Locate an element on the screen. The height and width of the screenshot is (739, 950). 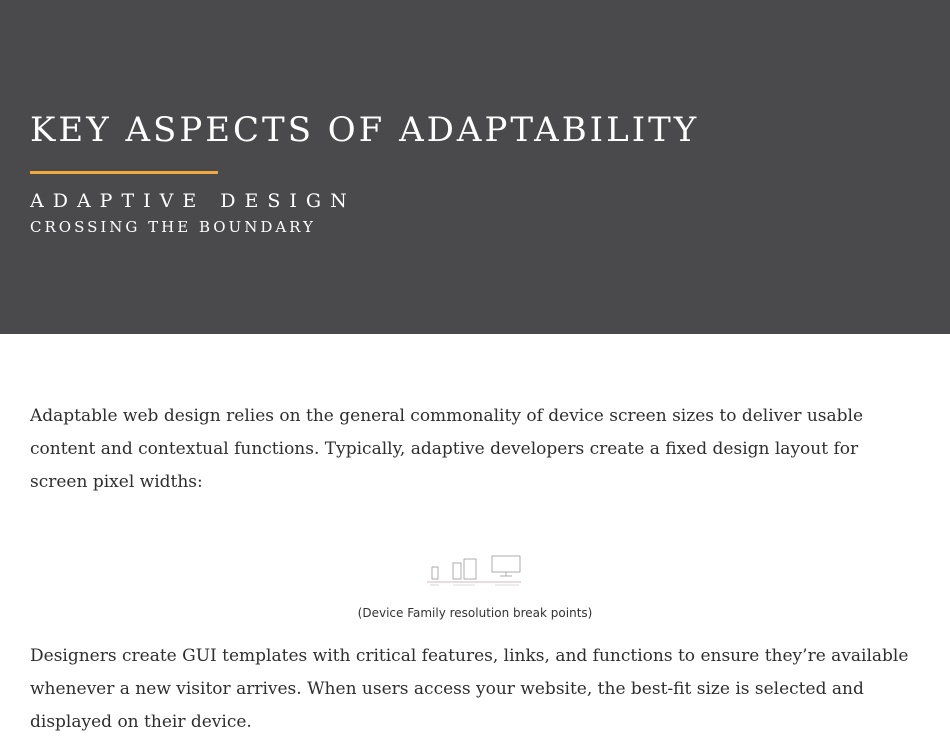
figure-caption: (Device Family resolution break points) is located at coordinates (475, 613).